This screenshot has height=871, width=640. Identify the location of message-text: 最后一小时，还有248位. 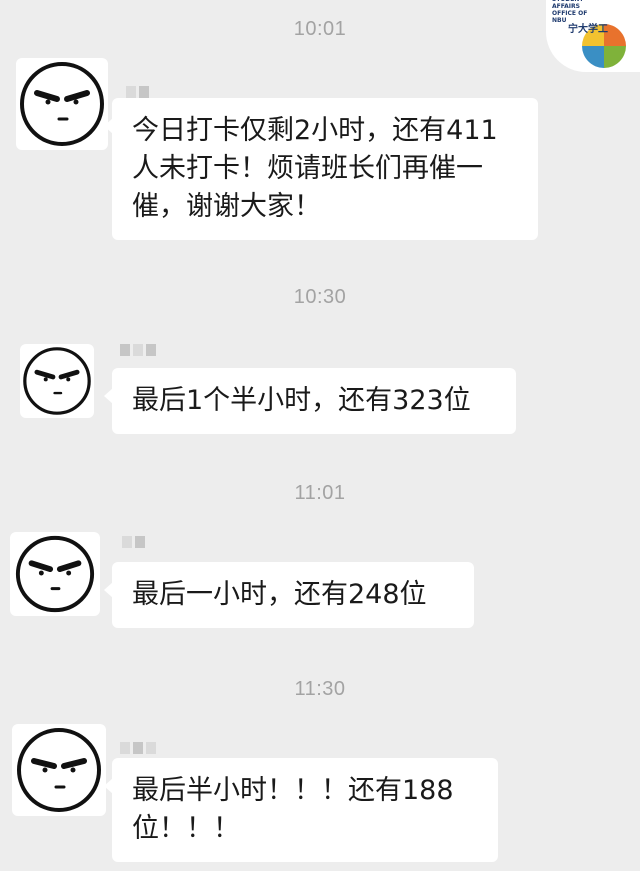
(279, 594).